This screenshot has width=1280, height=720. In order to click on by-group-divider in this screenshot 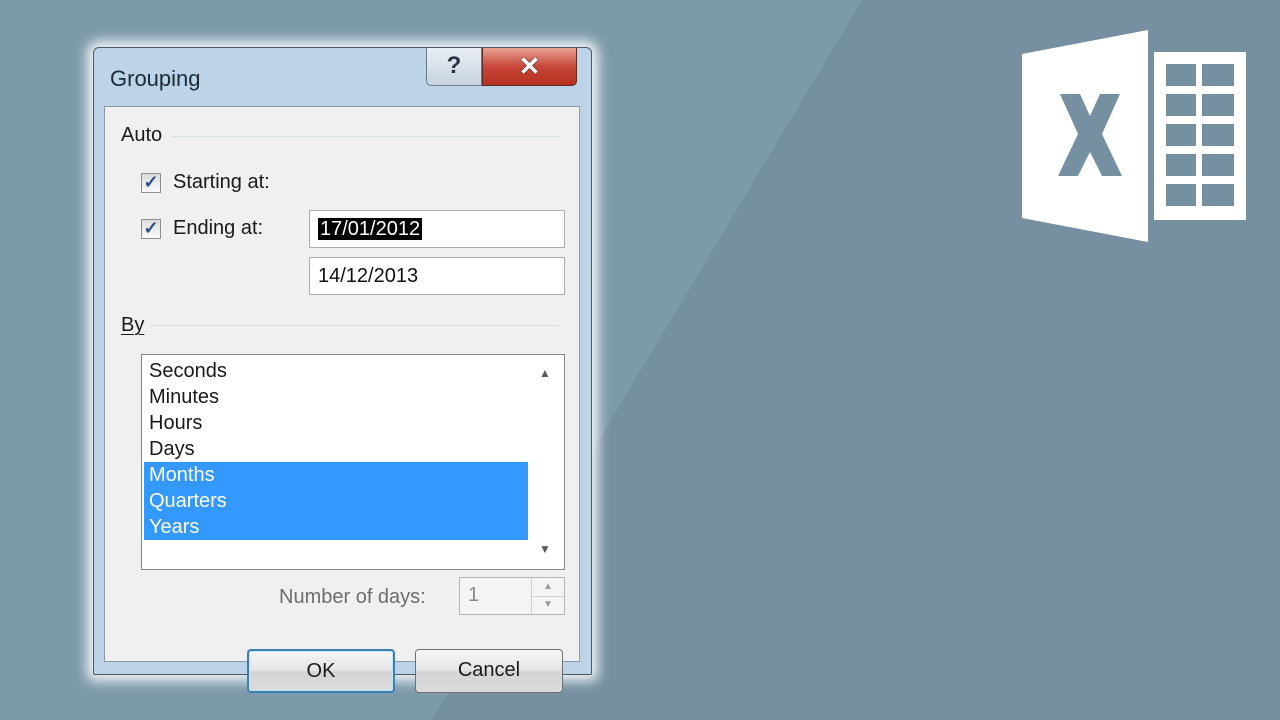, I will do `click(352, 325)`.